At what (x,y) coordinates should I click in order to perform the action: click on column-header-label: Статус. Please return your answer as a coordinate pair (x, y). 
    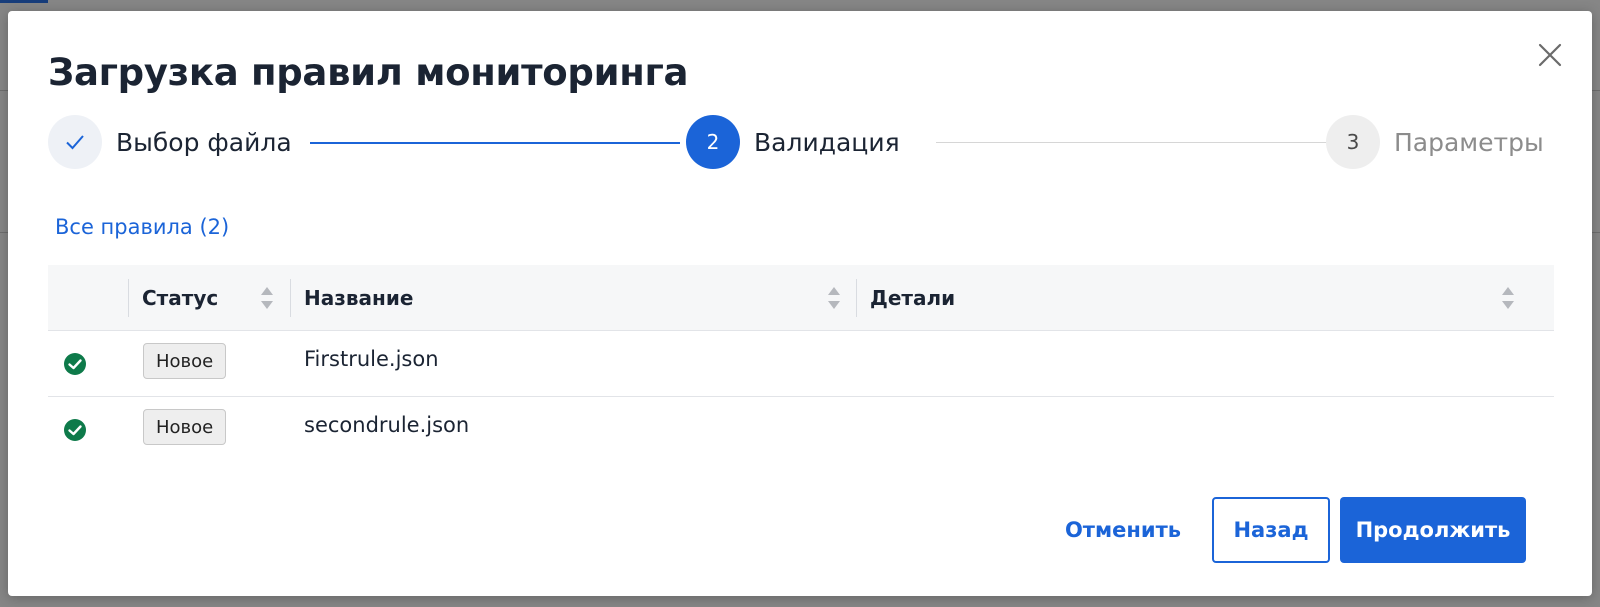
    Looking at the image, I should click on (180, 298).